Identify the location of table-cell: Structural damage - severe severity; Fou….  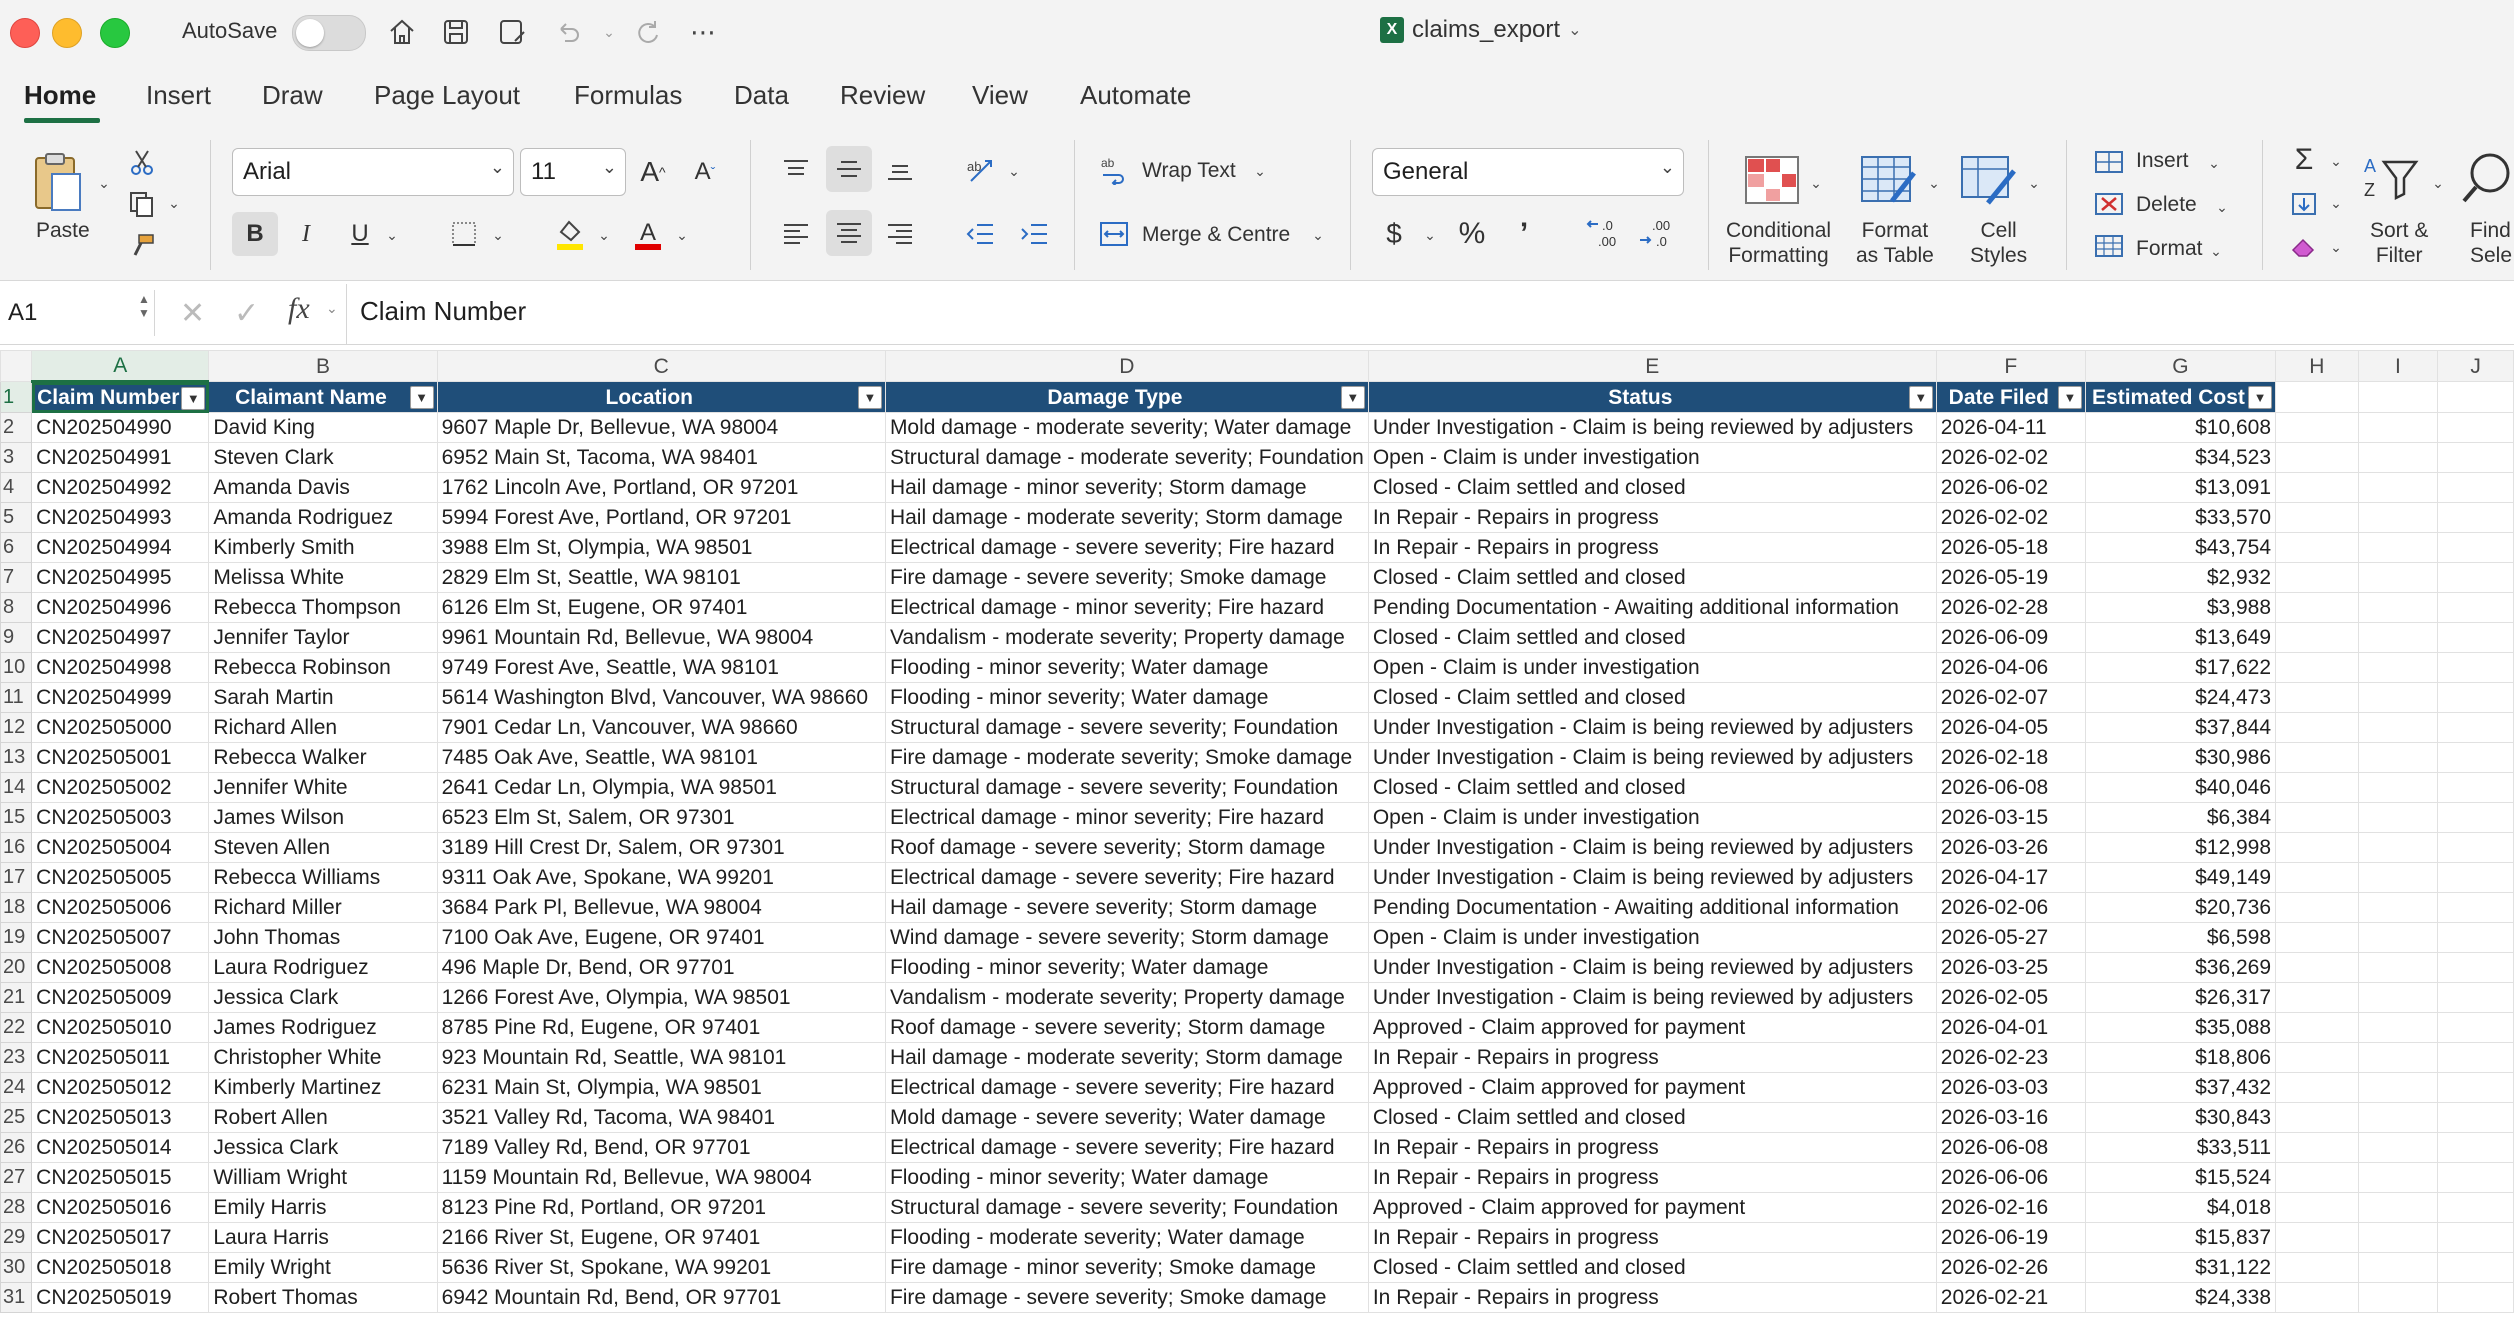
(1126, 1207).